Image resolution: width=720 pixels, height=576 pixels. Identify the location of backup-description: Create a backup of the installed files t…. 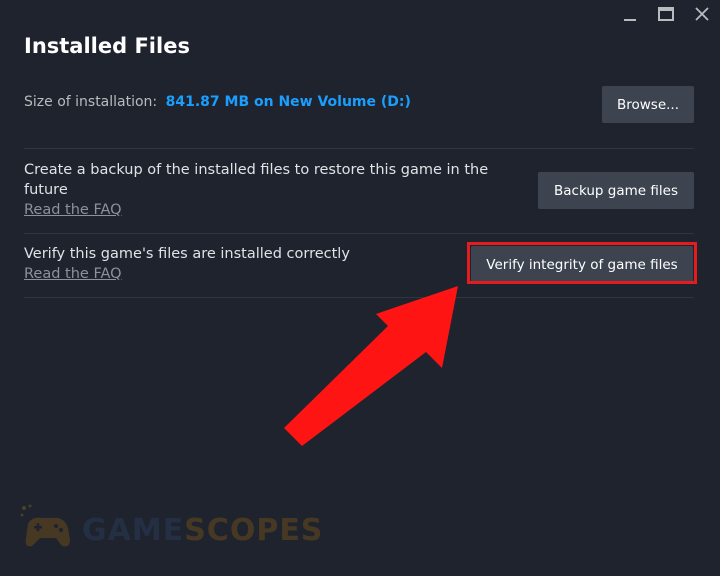
(256, 180).